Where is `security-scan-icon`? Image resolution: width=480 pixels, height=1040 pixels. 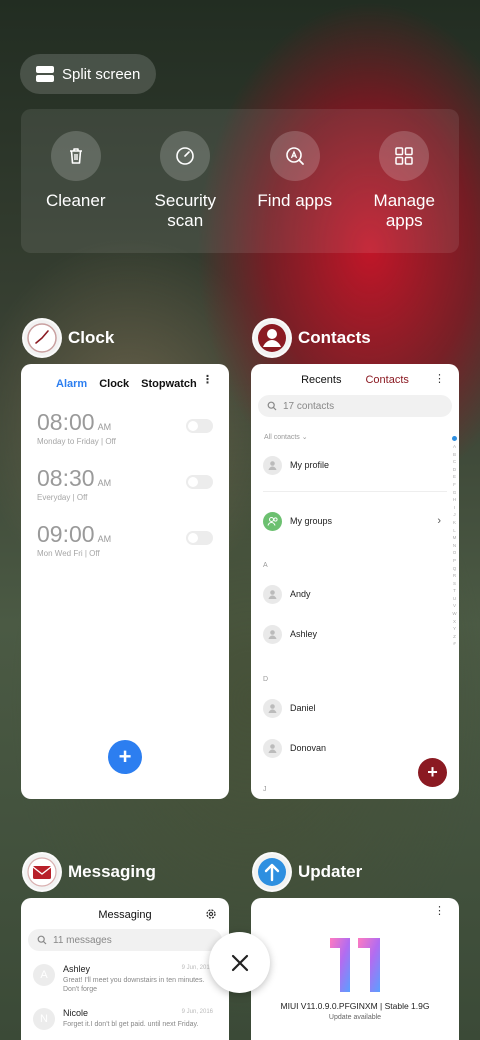
security-scan-icon is located at coordinates (185, 156).